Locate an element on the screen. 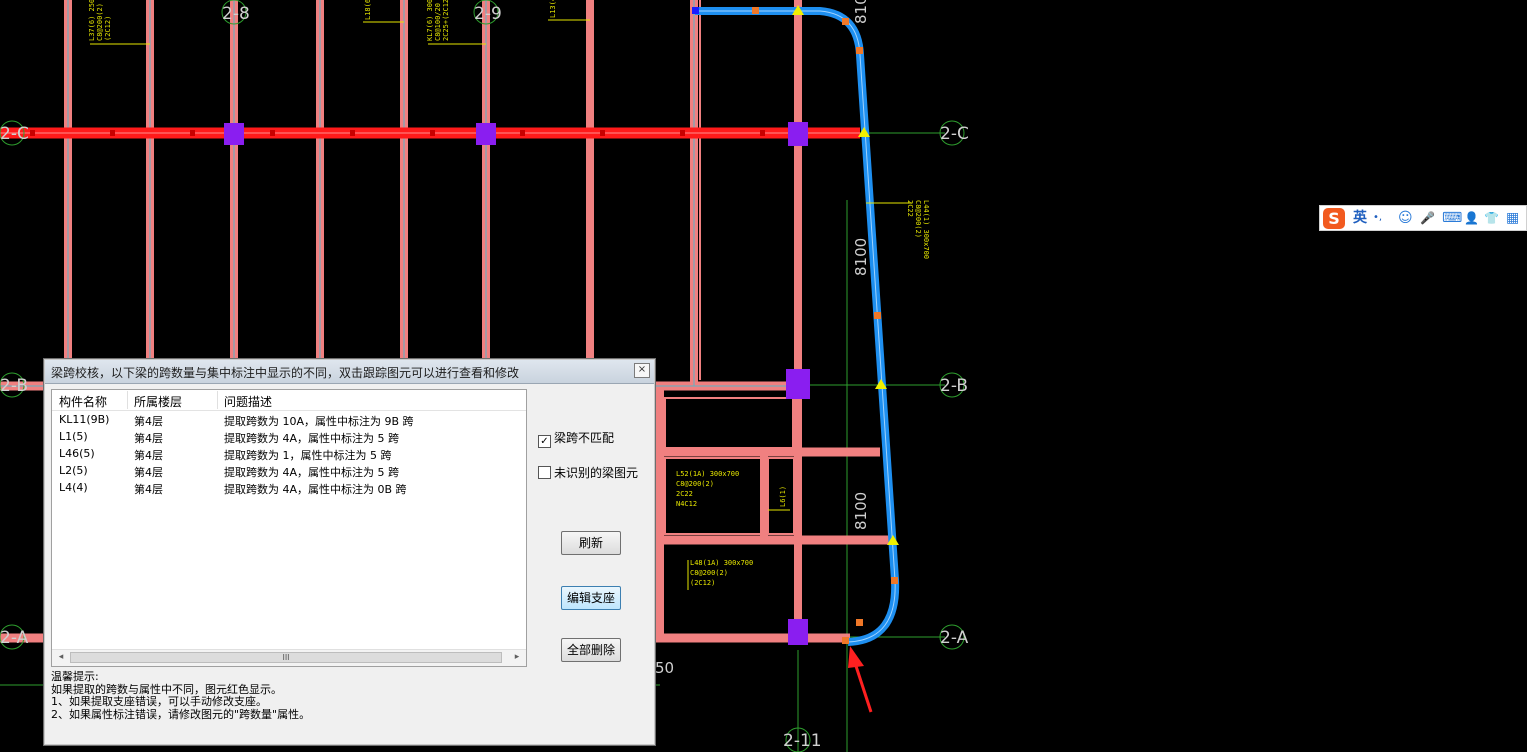 This screenshot has width=1527, height=752. svg-text:L44(1) 300x700 C8@200(2): L44(1) 300x700 C8@200(2) 2C22 is located at coordinates (918, 231).